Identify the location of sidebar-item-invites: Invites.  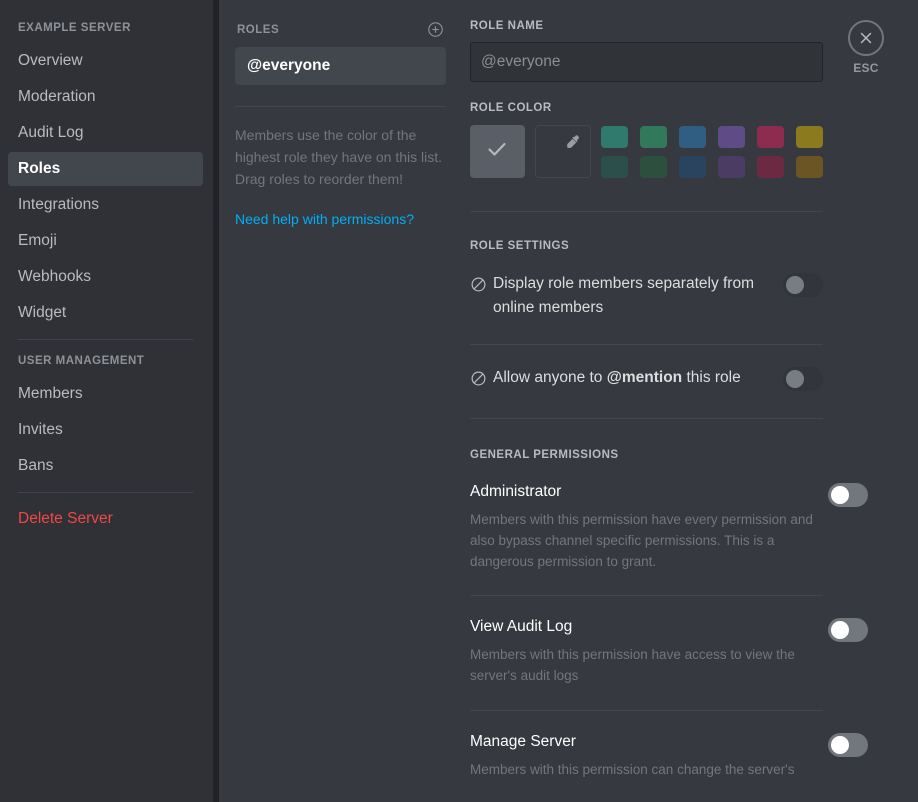
(105, 430).